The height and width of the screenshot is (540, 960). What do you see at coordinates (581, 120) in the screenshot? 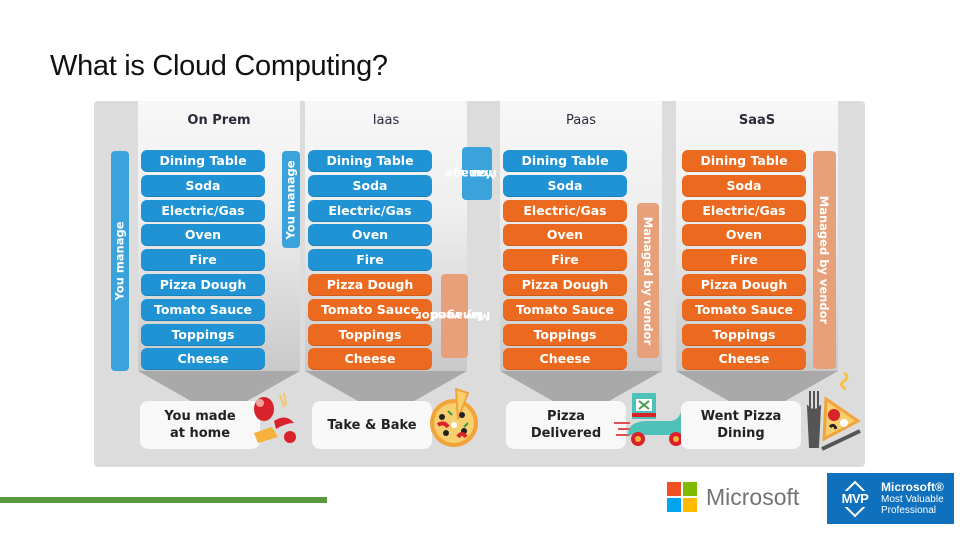
I see `column-heading: Paas` at bounding box center [581, 120].